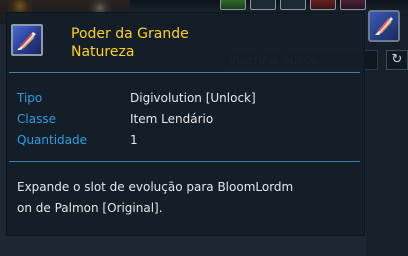 This screenshot has width=408, height=256. I want to click on description-line: on de Palmon [Original]., so click(90, 208).